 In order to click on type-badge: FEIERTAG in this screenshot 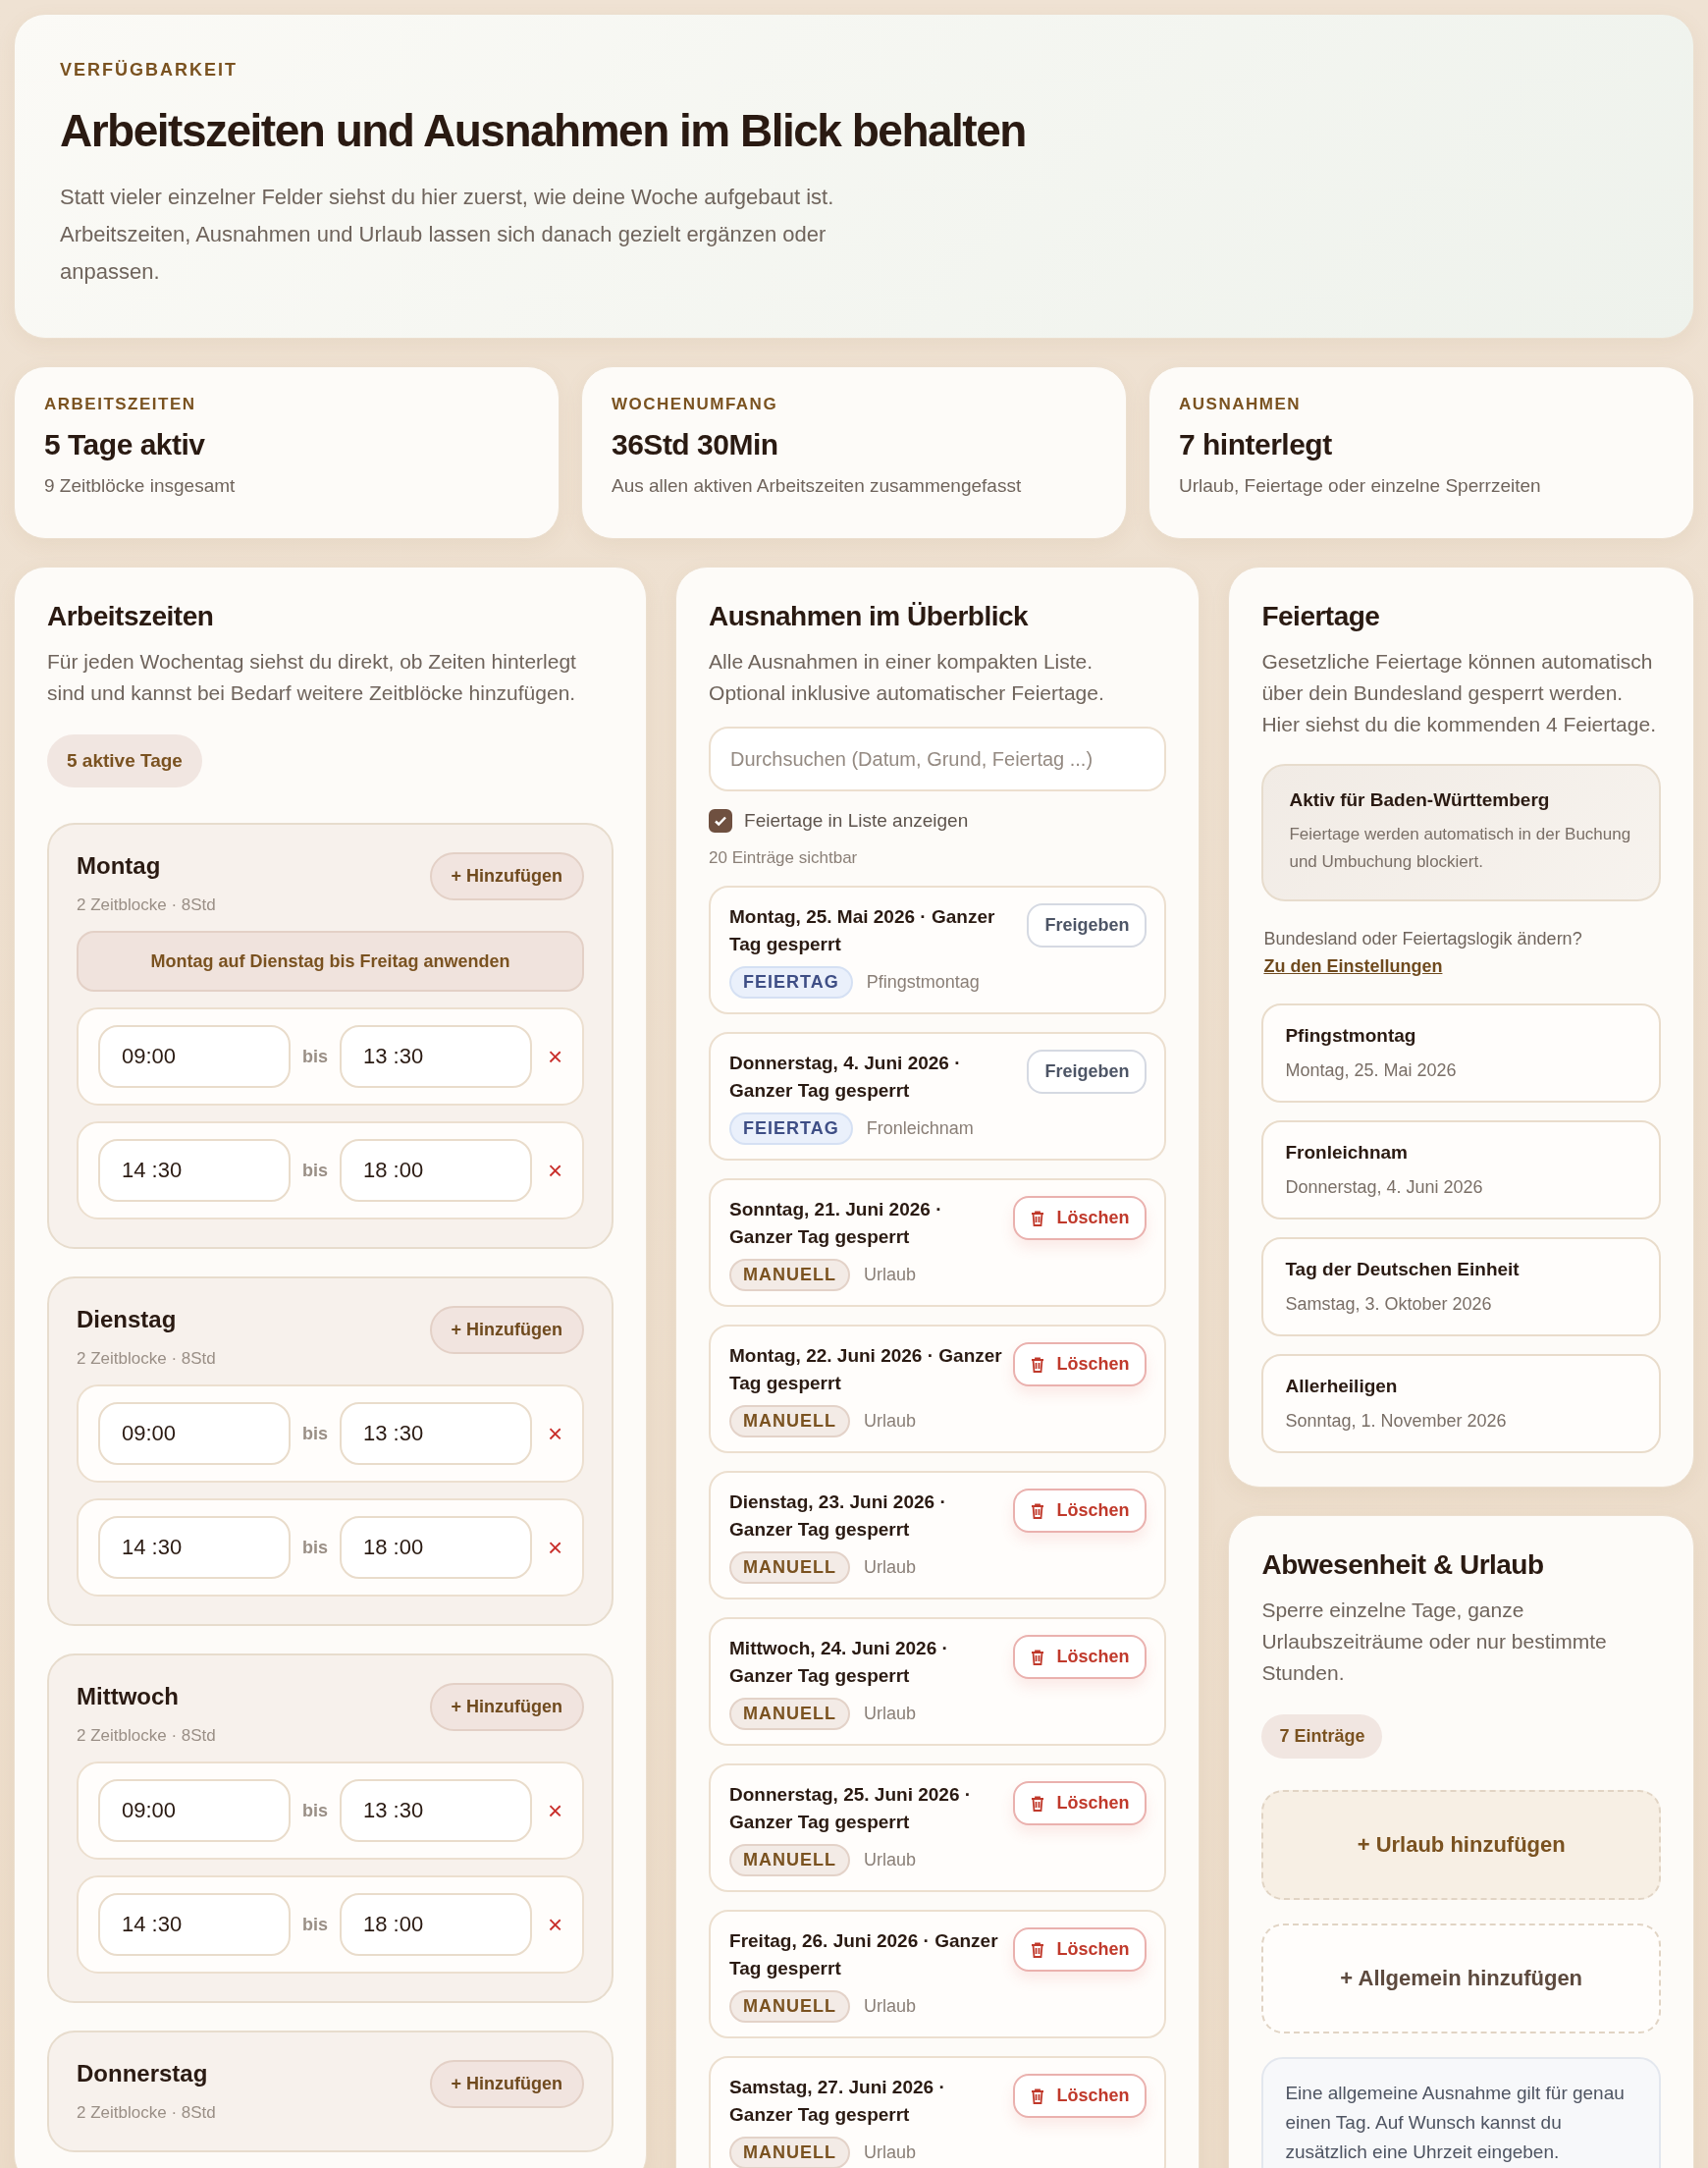, I will do `click(791, 982)`.